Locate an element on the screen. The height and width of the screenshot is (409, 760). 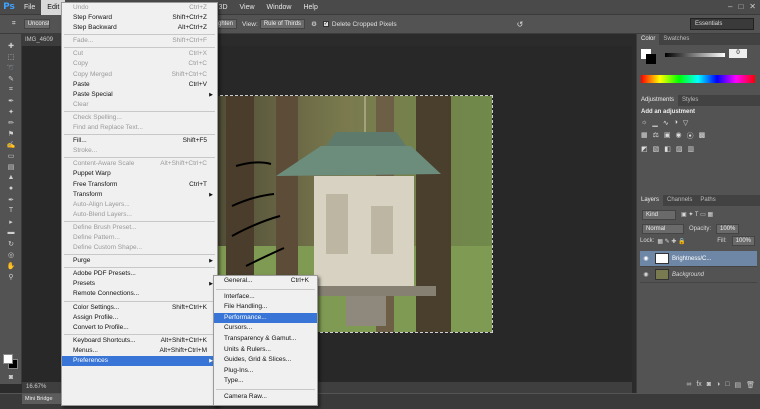
eyedropper-tool-icon: ✒ is located at coordinates (11, 100).